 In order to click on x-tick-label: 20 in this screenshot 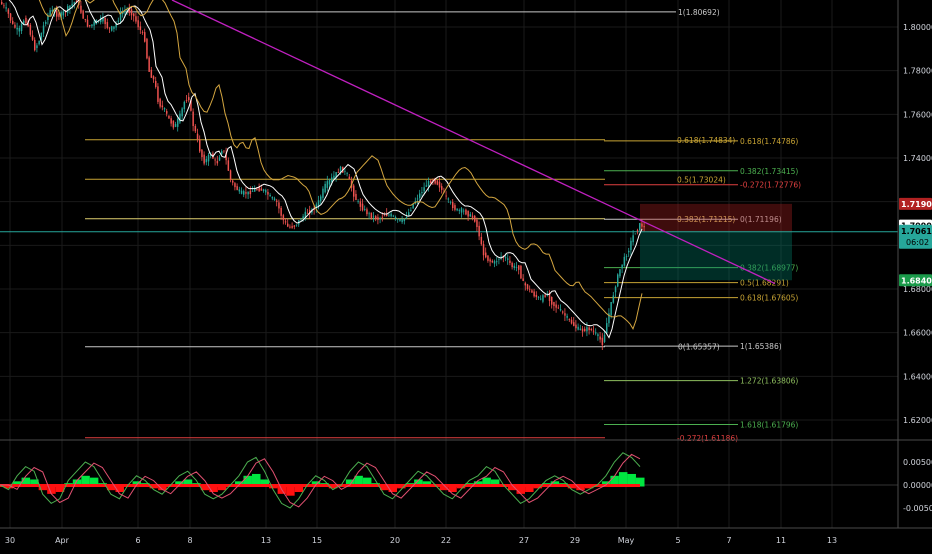, I will do `click(395, 540)`.